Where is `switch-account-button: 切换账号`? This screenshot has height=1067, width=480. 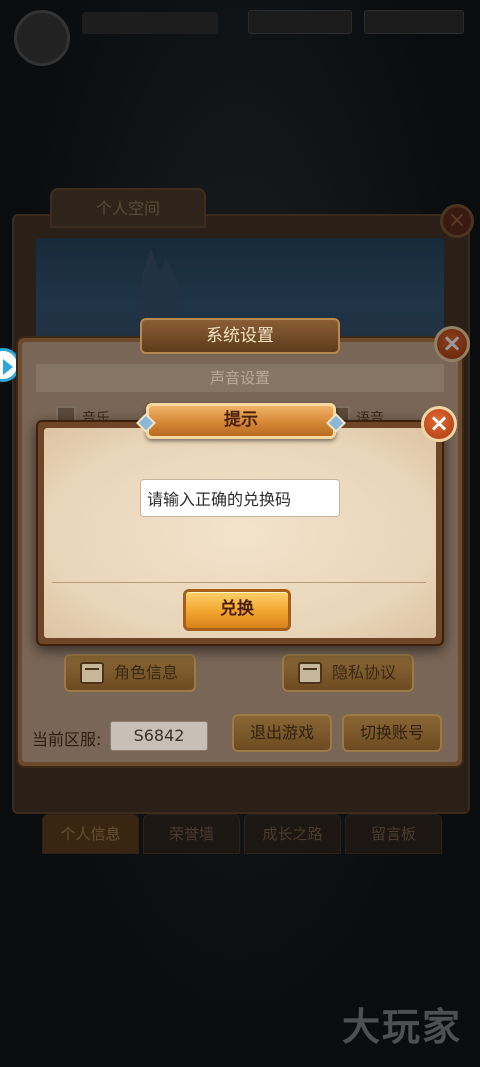 switch-account-button: 切换账号 is located at coordinates (392, 733).